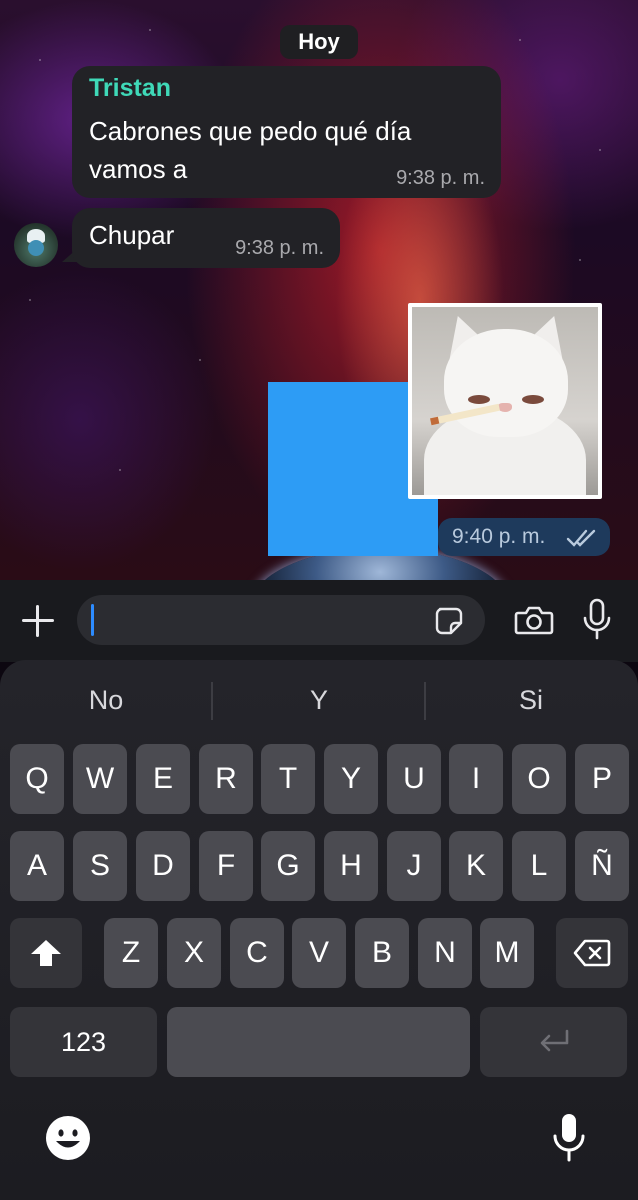 The image size is (638, 1200). Describe the element at coordinates (476, 866) in the screenshot. I see `key-k: K` at that location.